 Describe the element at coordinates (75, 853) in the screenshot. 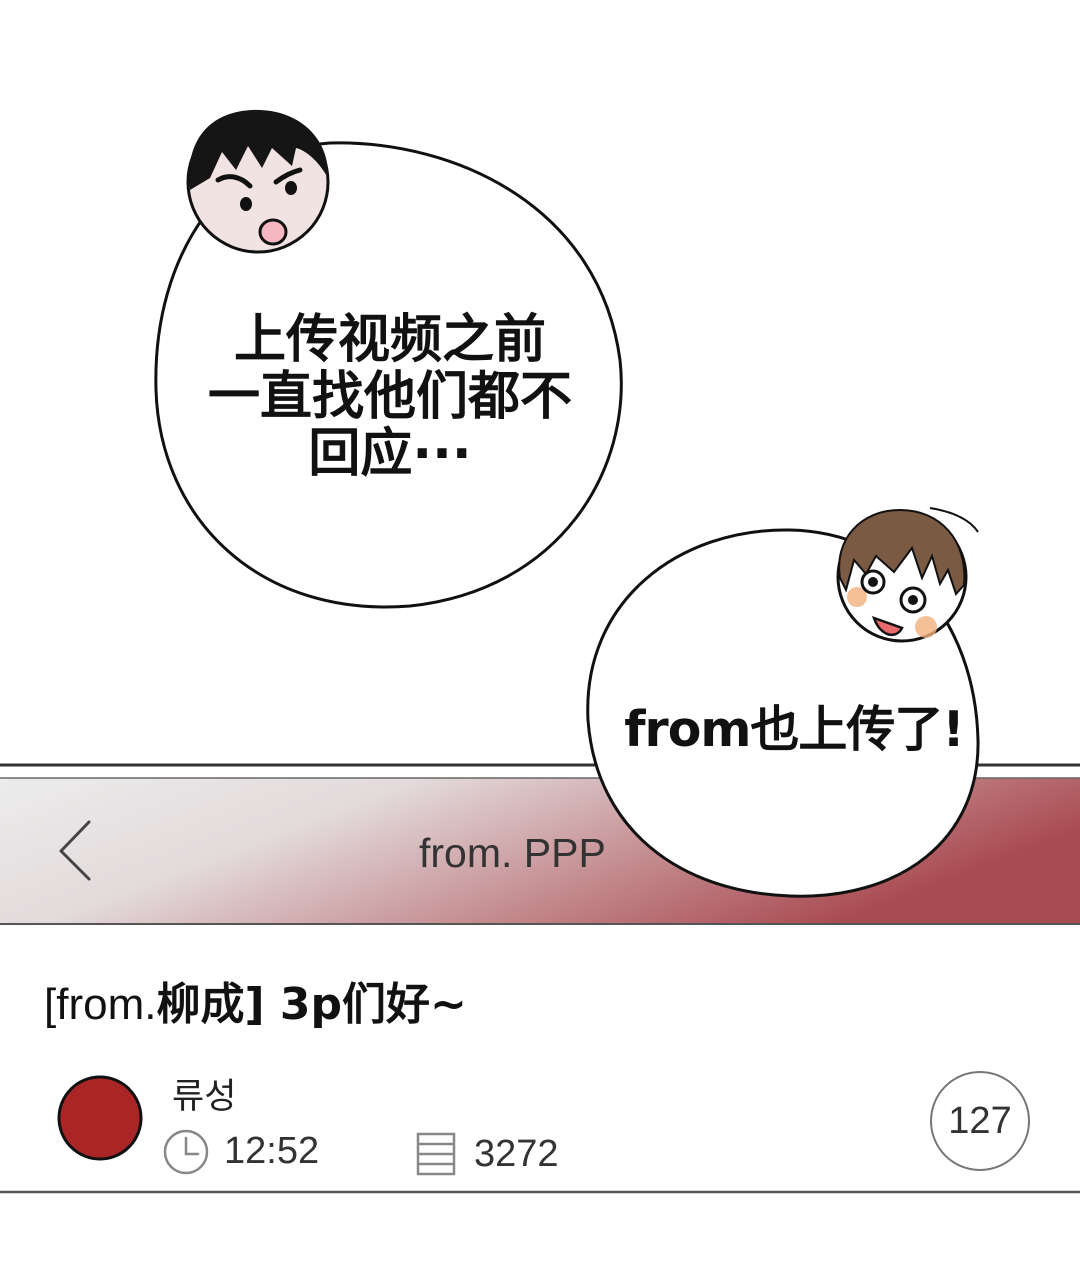

I see `back-button` at that location.